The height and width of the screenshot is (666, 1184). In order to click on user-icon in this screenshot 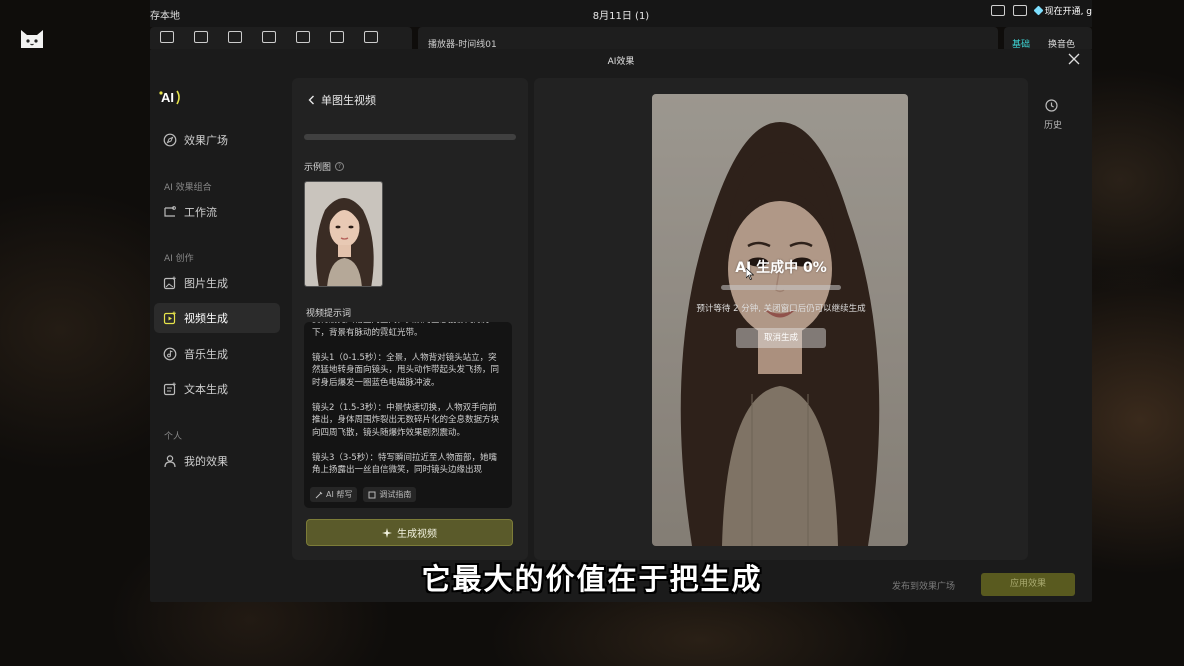, I will do `click(170, 461)`.